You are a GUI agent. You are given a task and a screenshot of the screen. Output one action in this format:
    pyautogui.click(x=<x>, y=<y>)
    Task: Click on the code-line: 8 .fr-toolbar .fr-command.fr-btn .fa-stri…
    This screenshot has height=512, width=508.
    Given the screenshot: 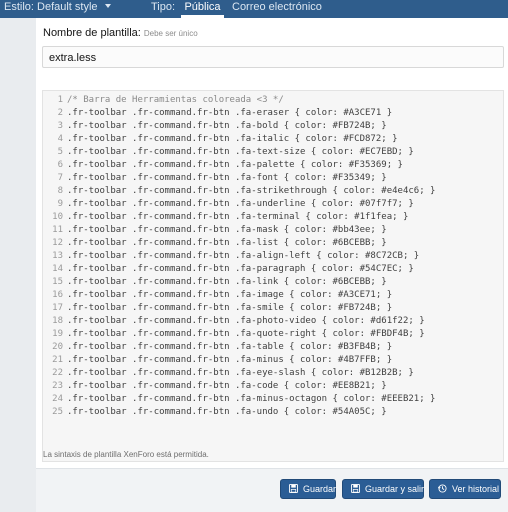 What is the action you would take?
    pyautogui.click(x=239, y=191)
    